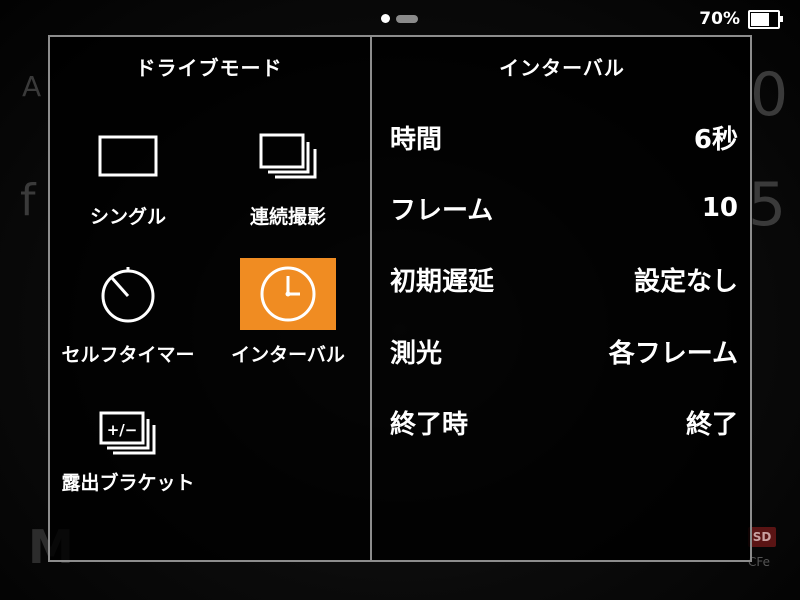 The width and height of the screenshot is (800, 600). Describe the element at coordinates (416, 139) in the screenshot. I see `setting-time-label: 時間` at that location.